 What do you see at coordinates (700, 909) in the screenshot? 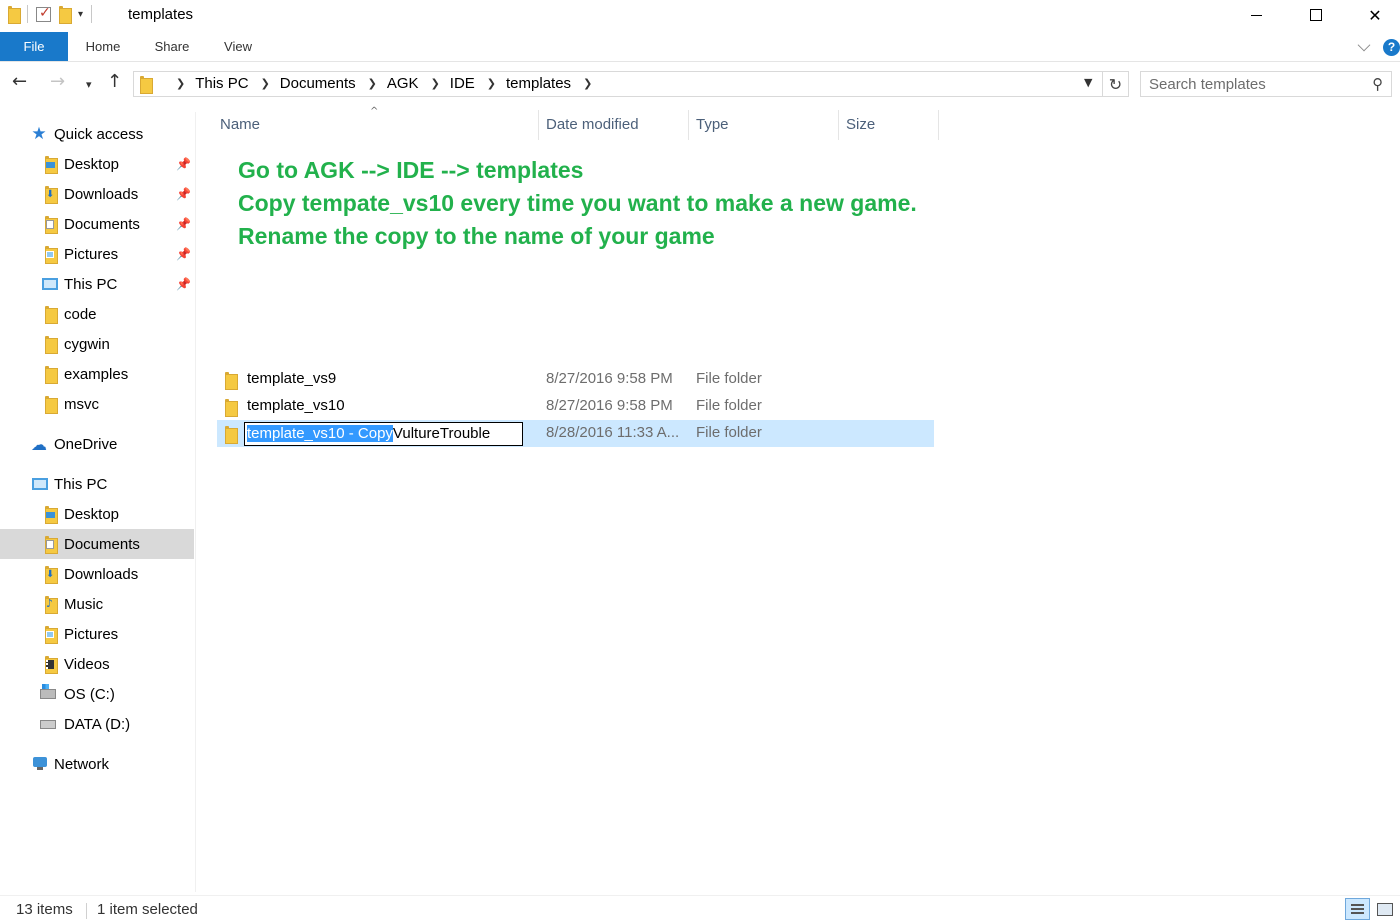
I see `status-bar: 13 items 1 item selected` at bounding box center [700, 909].